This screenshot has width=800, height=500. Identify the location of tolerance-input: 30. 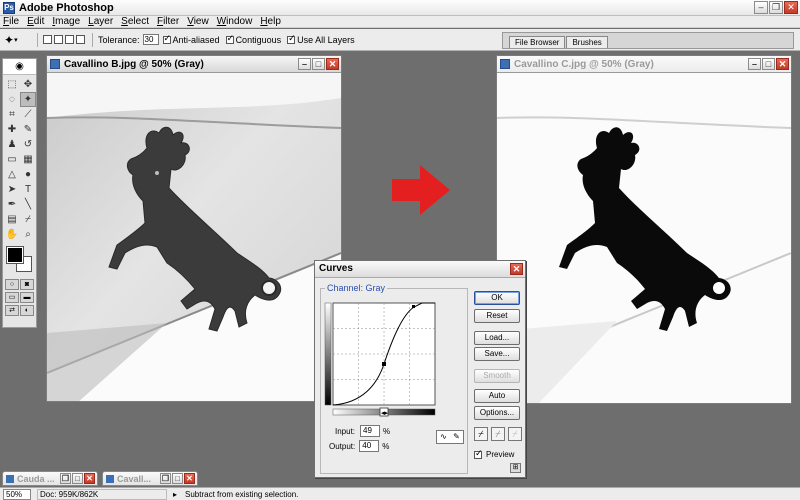
(150, 39).